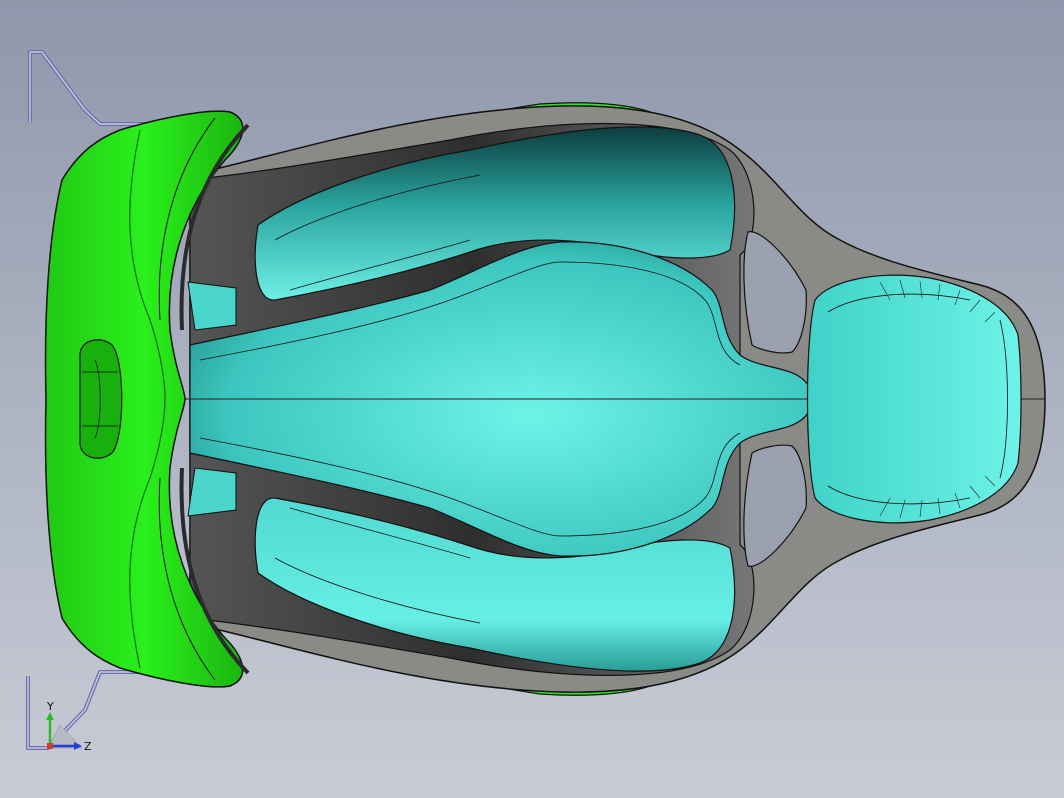 The height and width of the screenshot is (798, 1064). Describe the element at coordinates (914, 399) in the screenshot. I see `headrest` at that location.